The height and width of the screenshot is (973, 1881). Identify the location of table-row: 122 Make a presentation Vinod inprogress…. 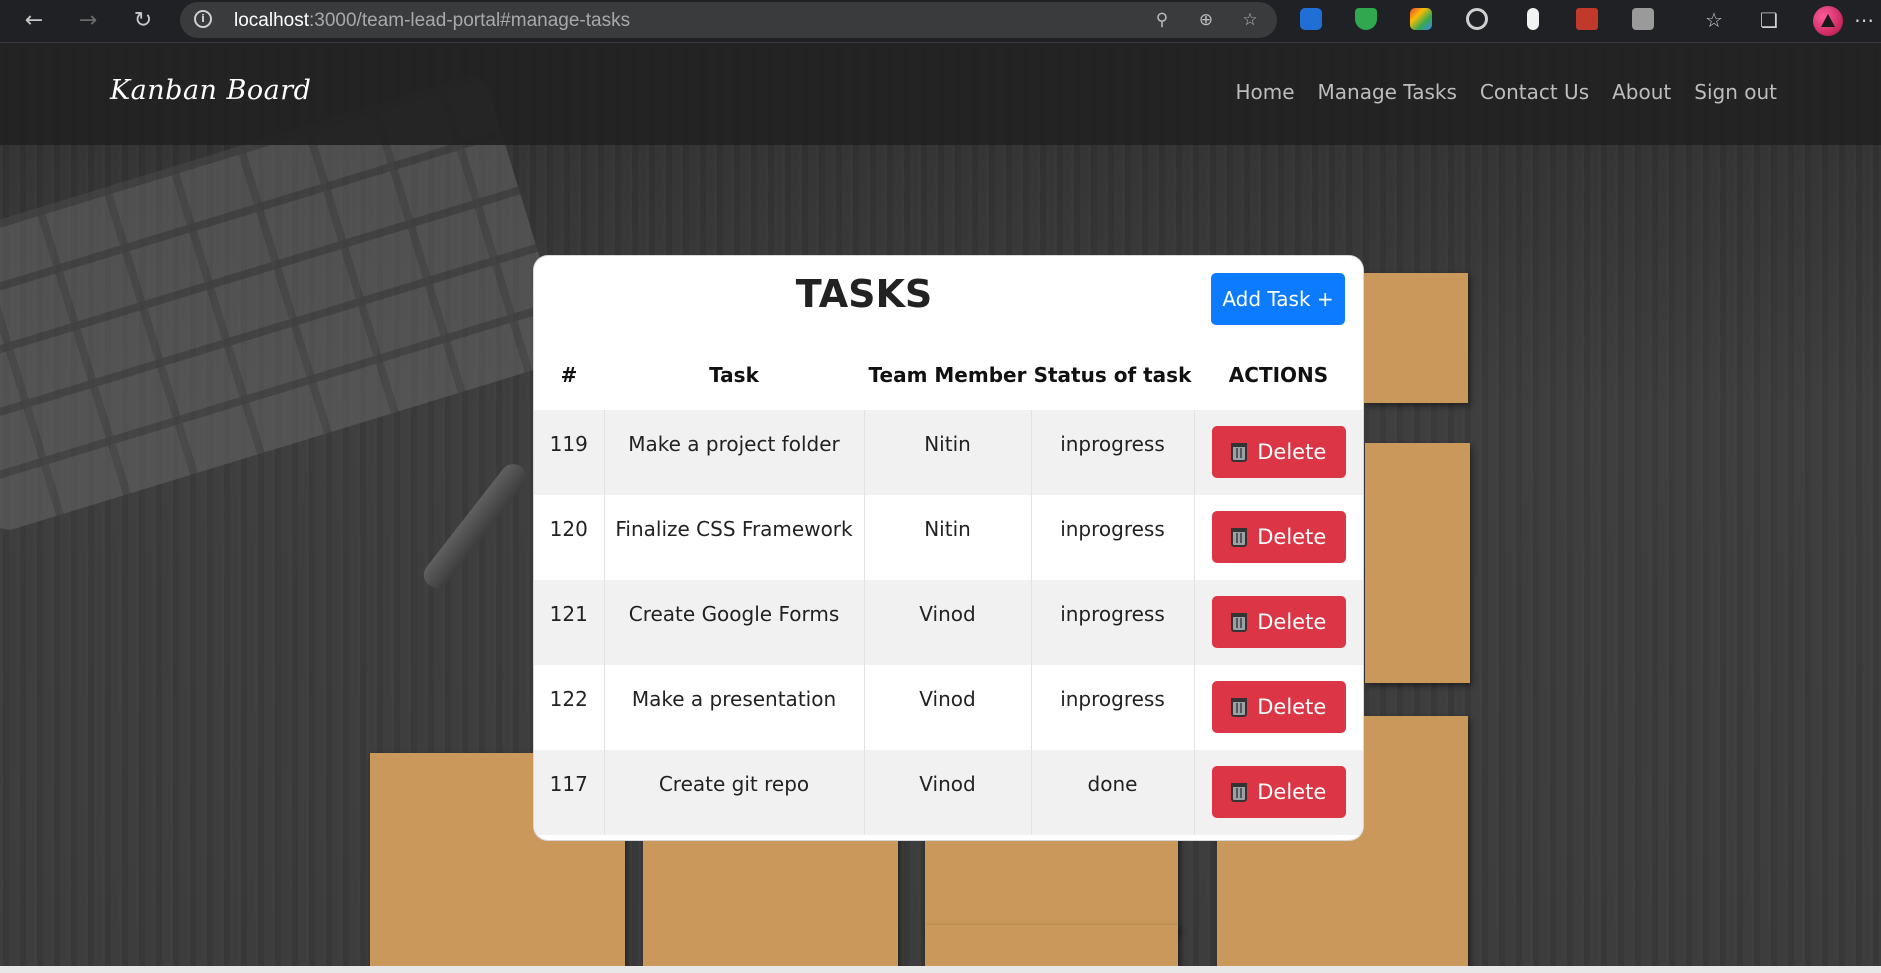
(948, 707).